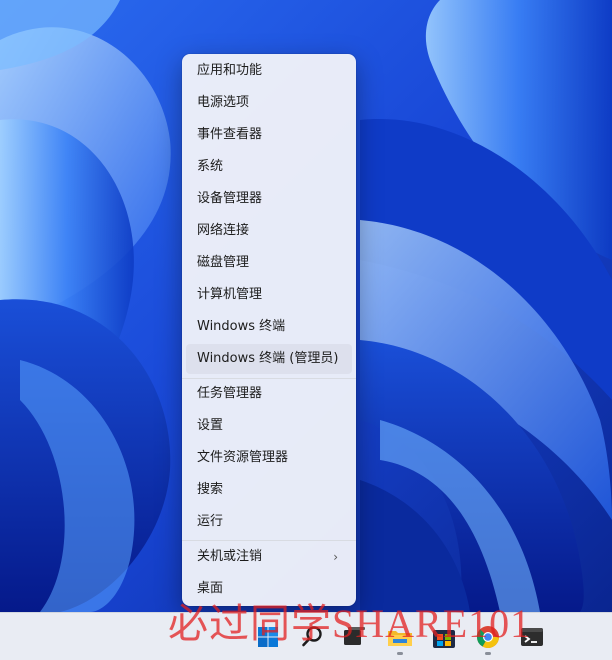 Image resolution: width=612 pixels, height=660 pixels. I want to click on search-icon, so click(312, 636).